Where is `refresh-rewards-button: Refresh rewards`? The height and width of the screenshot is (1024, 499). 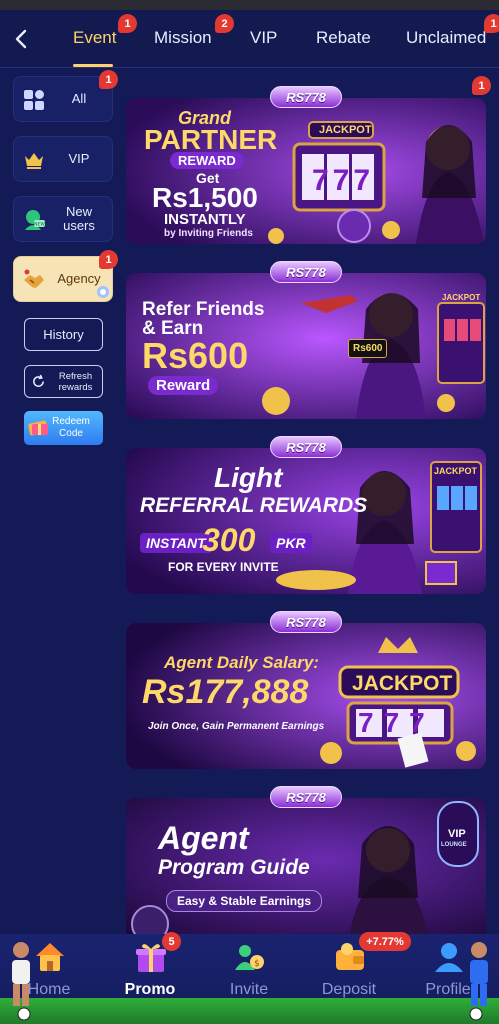
refresh-rewards-button: Refresh rewards is located at coordinates (63, 381).